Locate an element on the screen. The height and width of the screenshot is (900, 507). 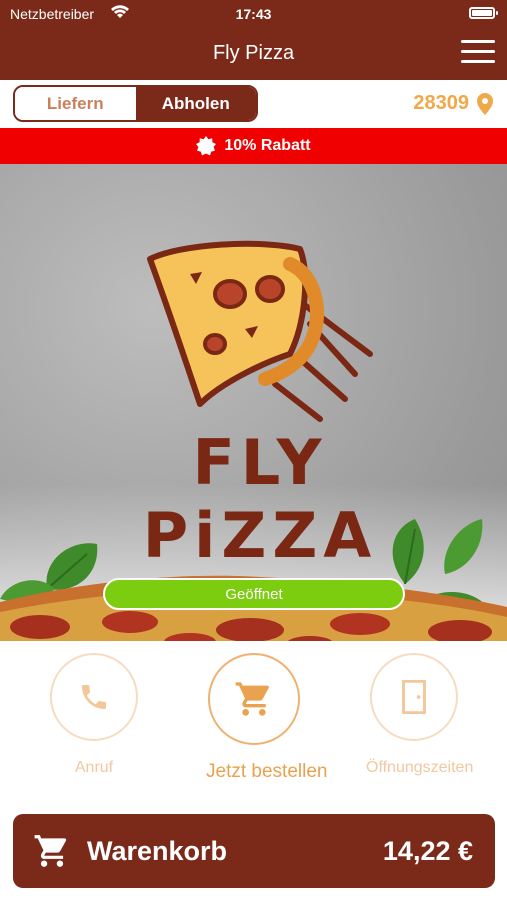
logo-wordmark: FLY PiZZA is located at coordinates (260, 499).